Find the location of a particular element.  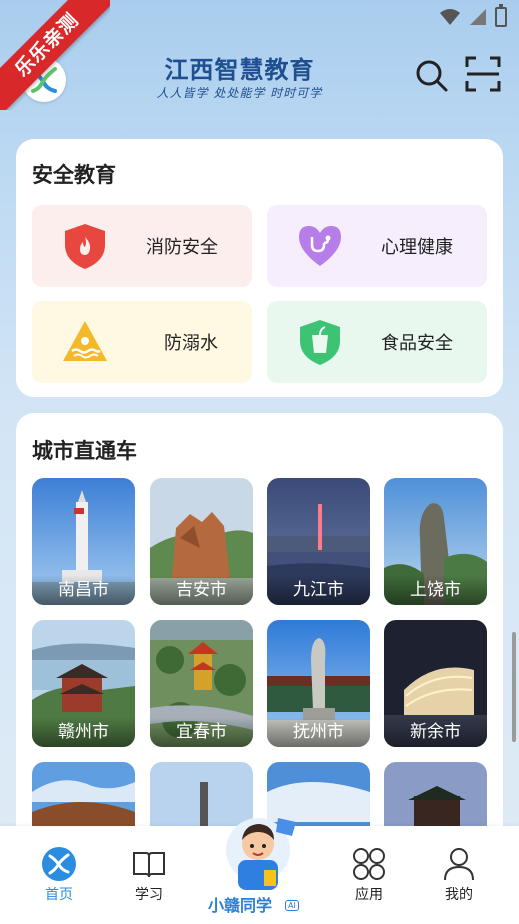

nav-apps: 应用 is located at coordinates (369, 875).